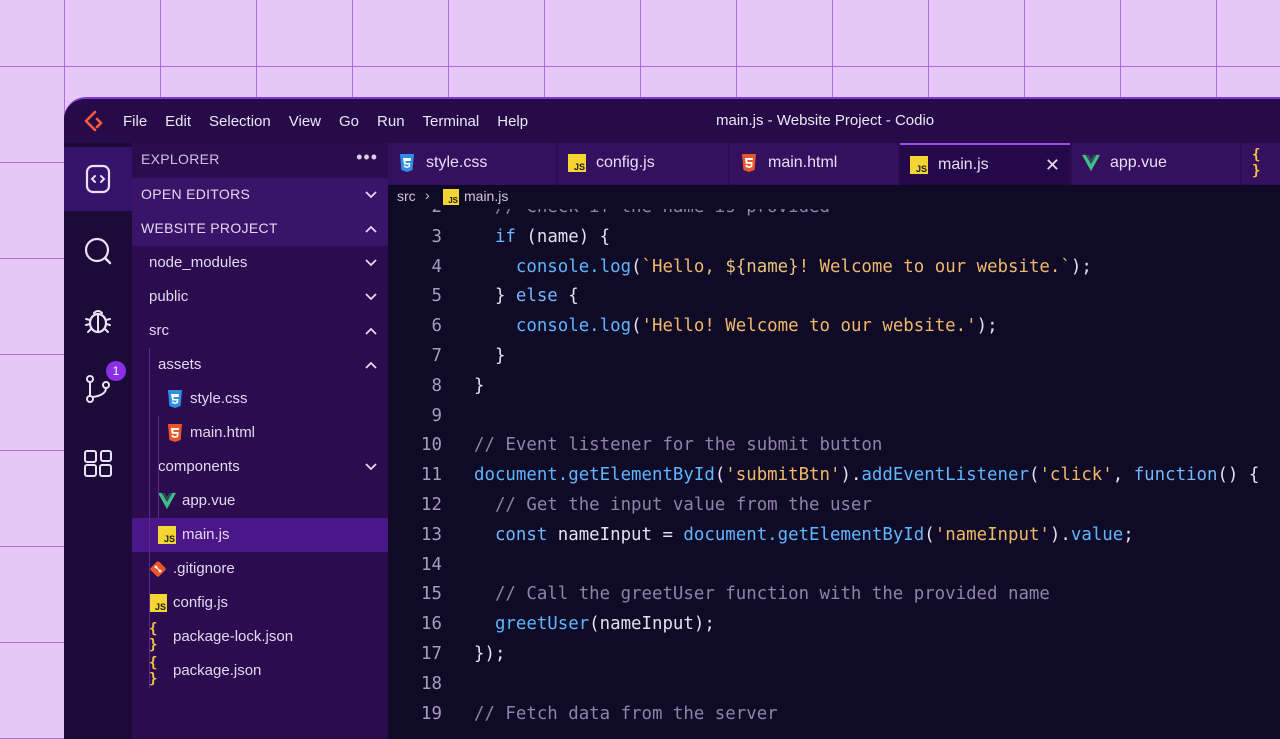  Describe the element at coordinates (512, 121) in the screenshot. I see `menu-item-help: Help` at that location.